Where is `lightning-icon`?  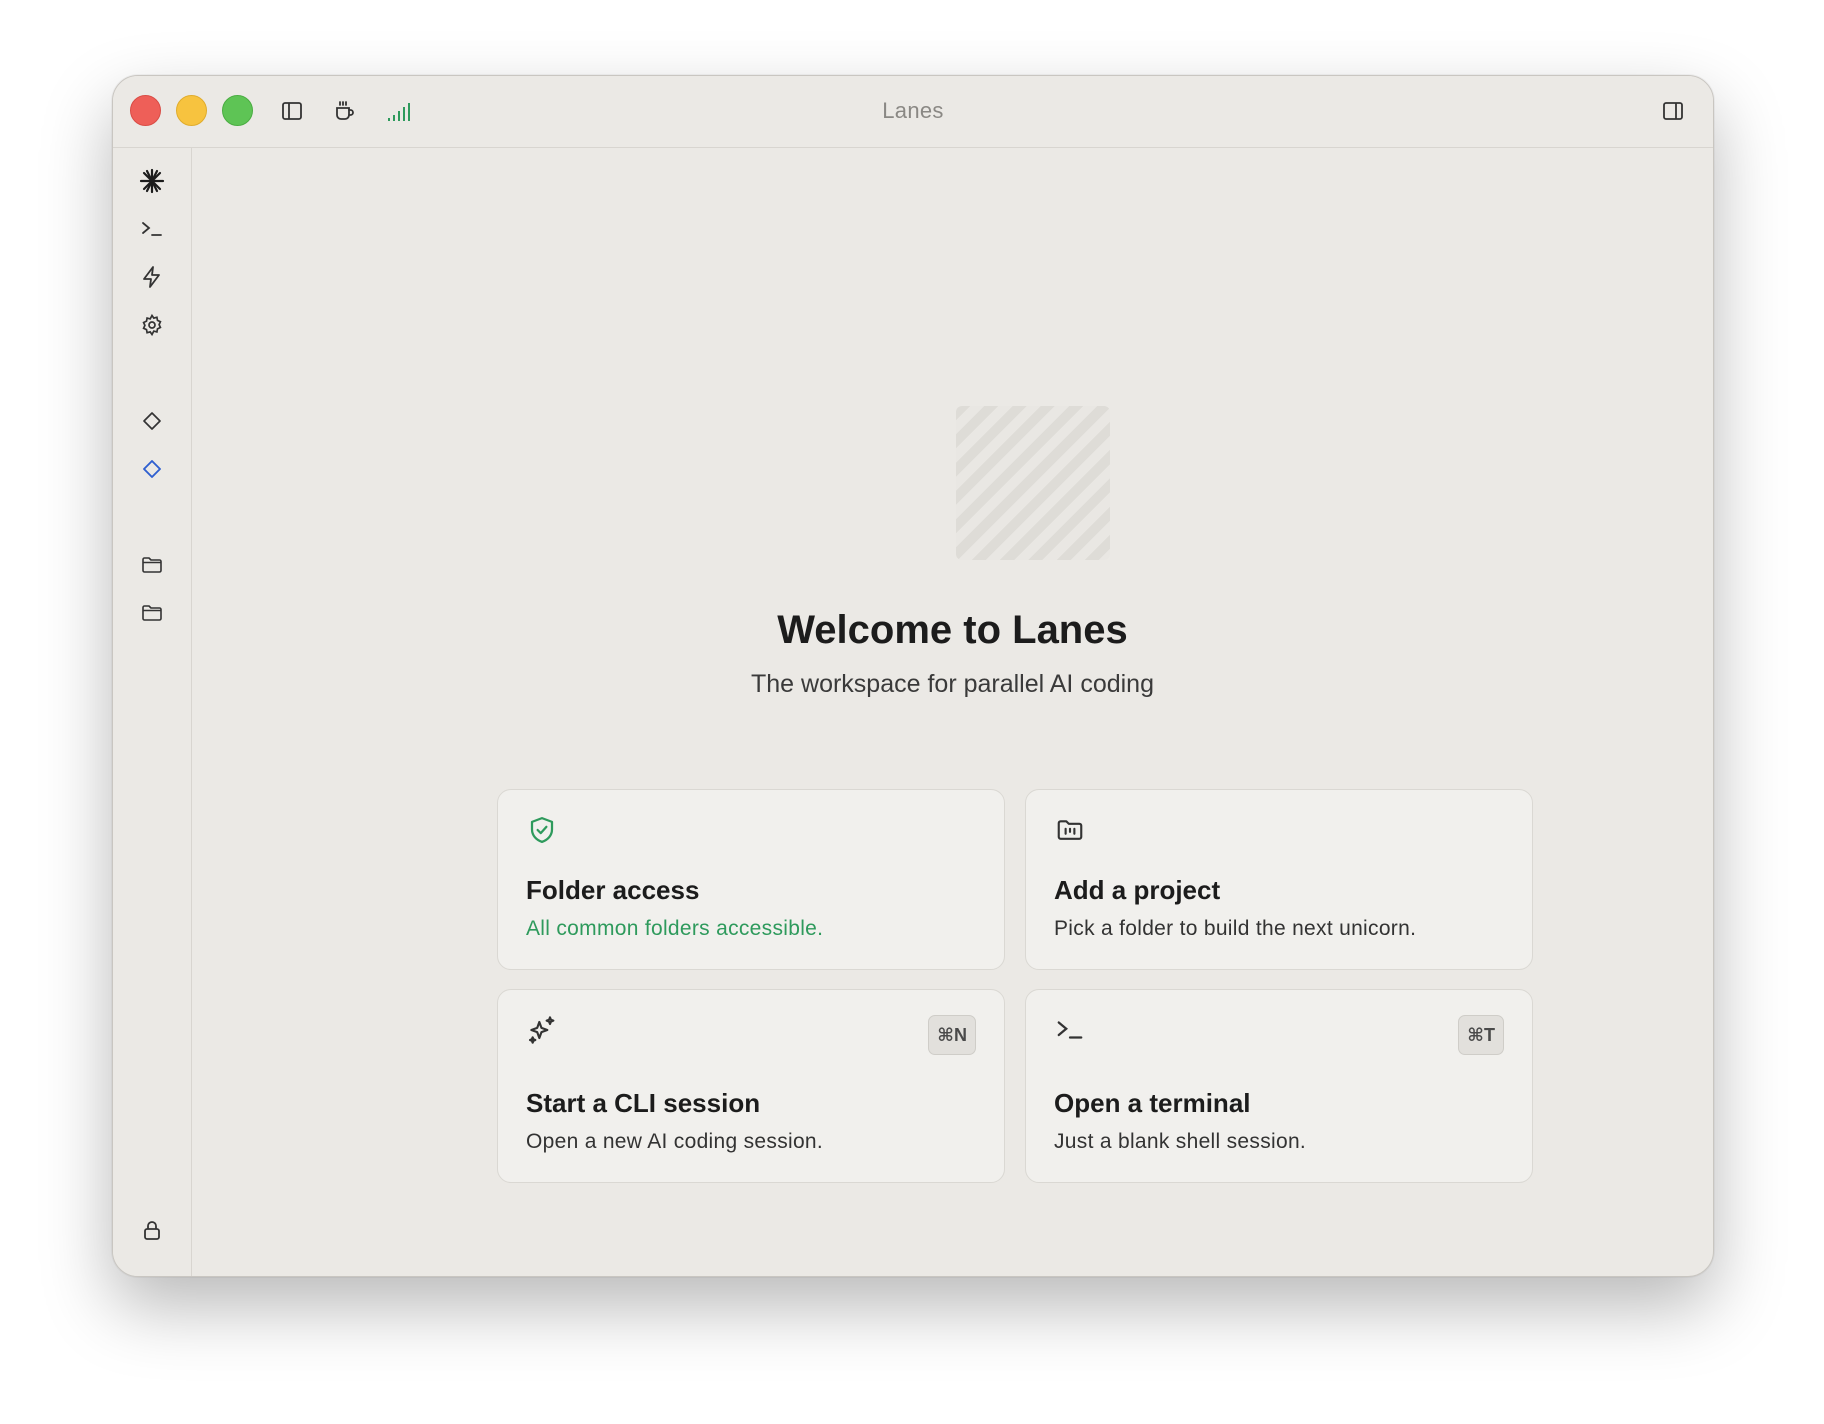
lightning-icon is located at coordinates (152, 277).